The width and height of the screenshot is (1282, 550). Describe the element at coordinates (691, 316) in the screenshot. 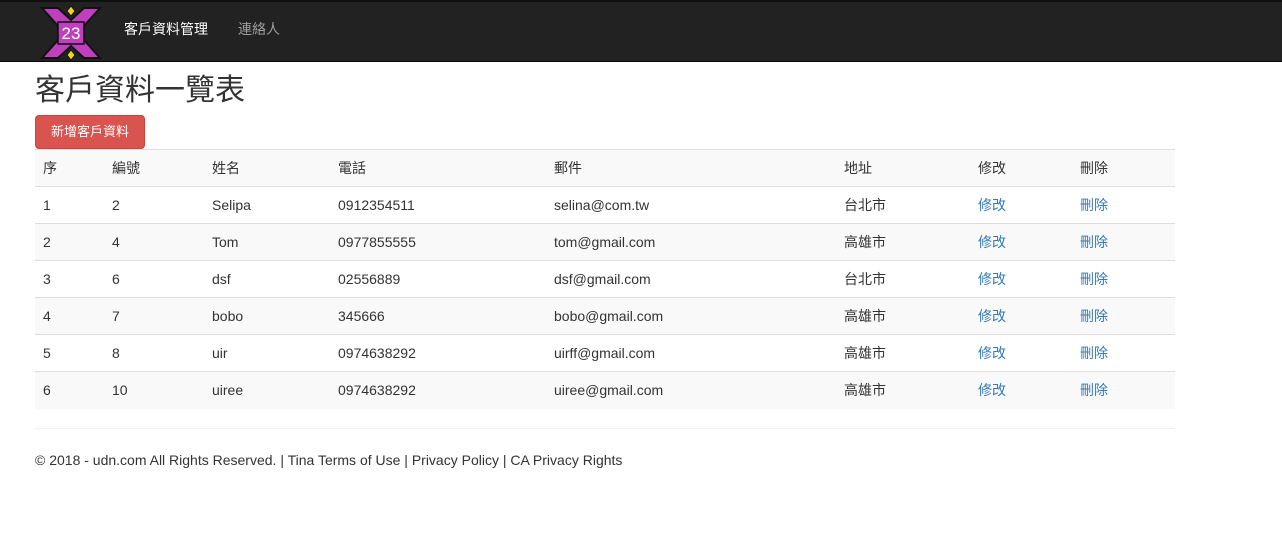

I see `cell-email: bobo@gmail.com` at that location.